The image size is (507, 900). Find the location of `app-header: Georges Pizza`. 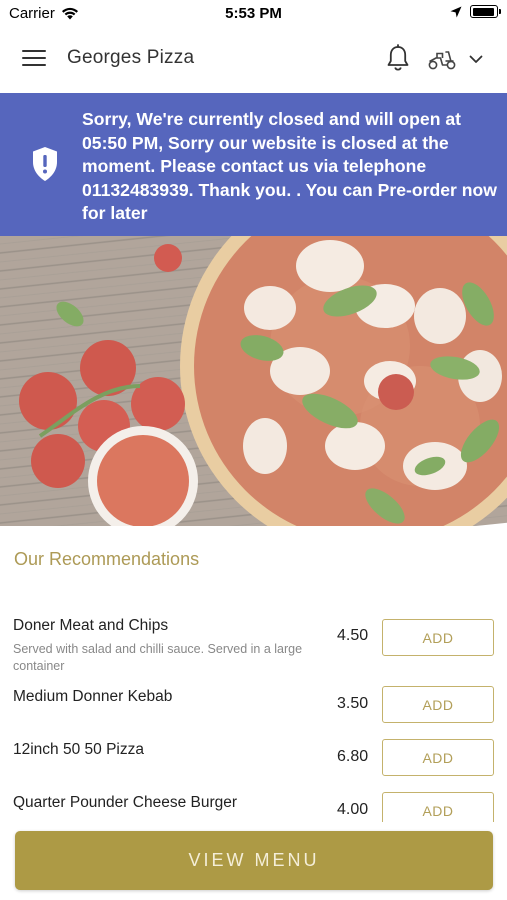

app-header: Georges Pizza is located at coordinates (253, 60).